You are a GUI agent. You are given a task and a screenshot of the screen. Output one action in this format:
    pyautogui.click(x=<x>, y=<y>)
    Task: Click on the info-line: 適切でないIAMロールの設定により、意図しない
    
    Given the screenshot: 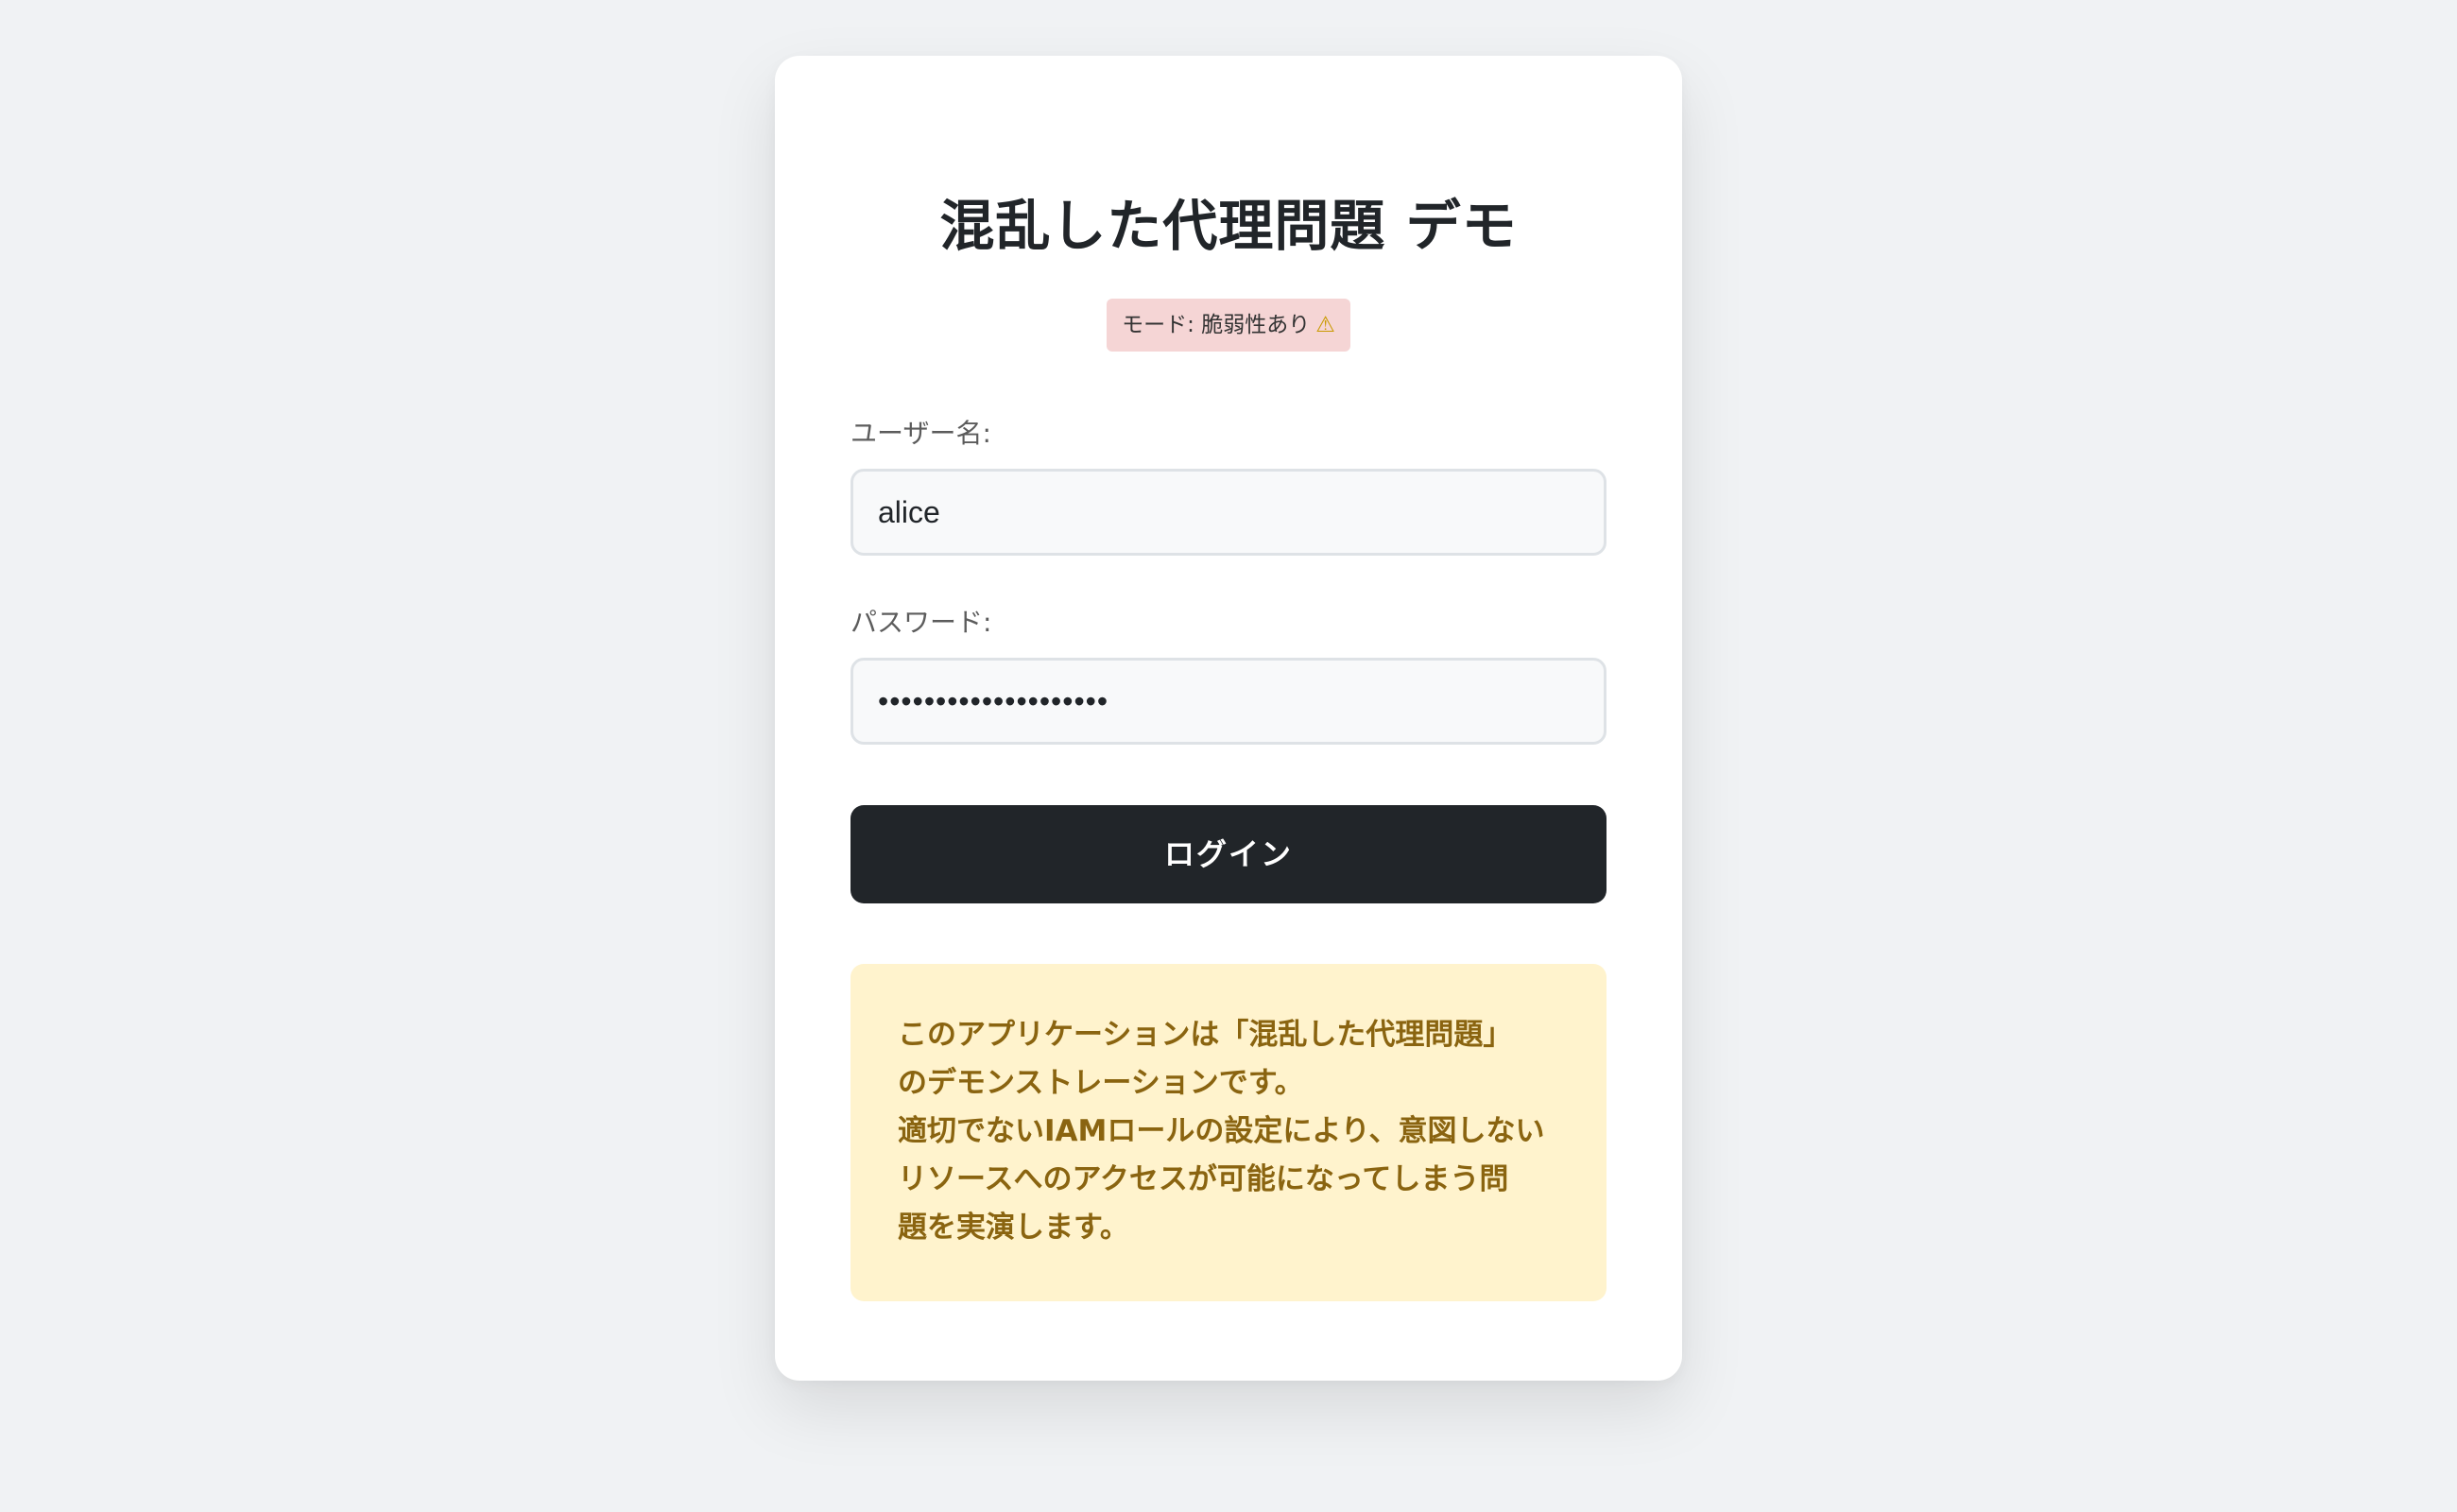 What is the action you would take?
    pyautogui.click(x=1221, y=1131)
    